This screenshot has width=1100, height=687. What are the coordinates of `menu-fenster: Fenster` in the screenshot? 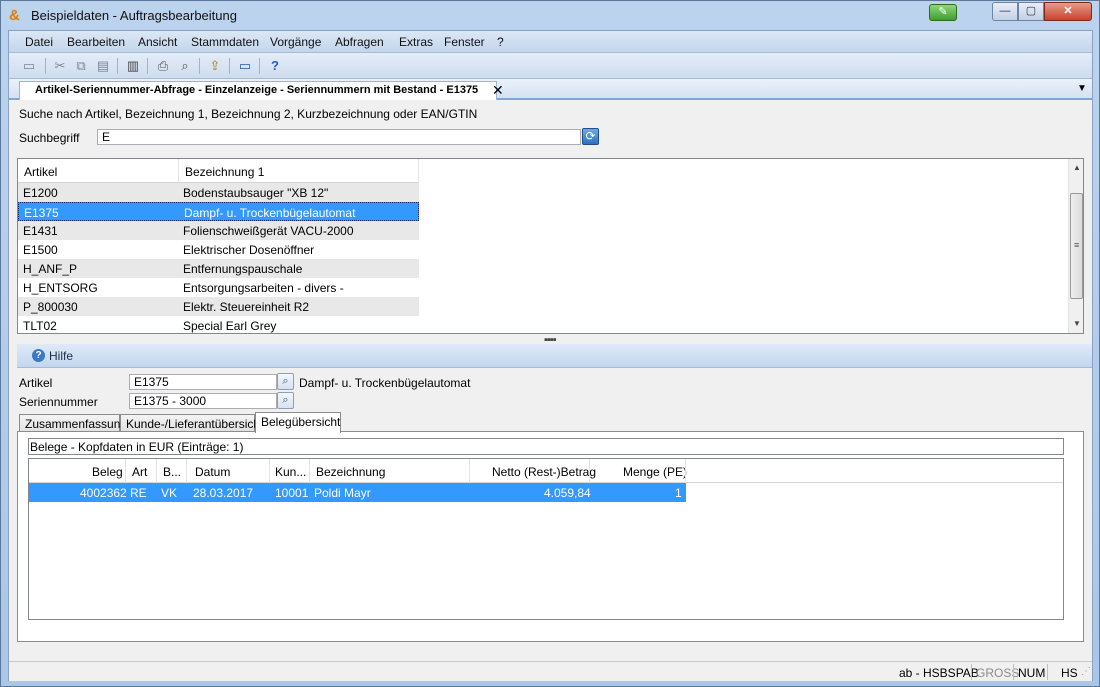 It's located at (464, 42).